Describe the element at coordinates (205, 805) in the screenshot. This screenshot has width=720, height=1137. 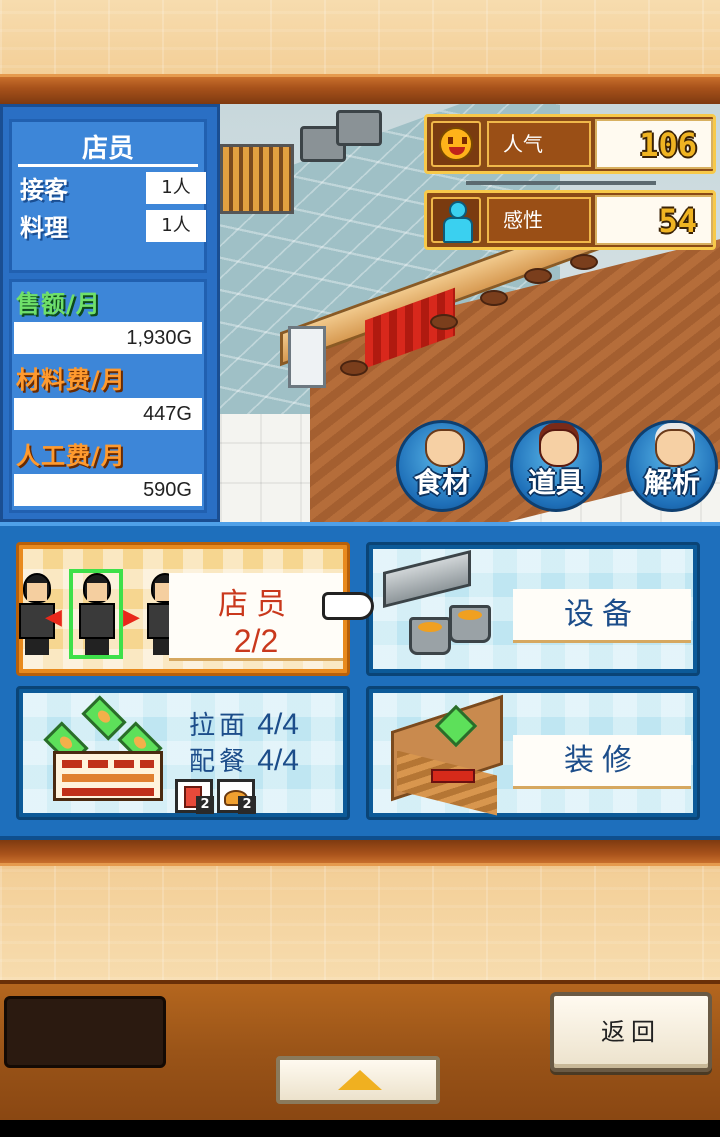
I see `drink-badge-count: 2` at that location.